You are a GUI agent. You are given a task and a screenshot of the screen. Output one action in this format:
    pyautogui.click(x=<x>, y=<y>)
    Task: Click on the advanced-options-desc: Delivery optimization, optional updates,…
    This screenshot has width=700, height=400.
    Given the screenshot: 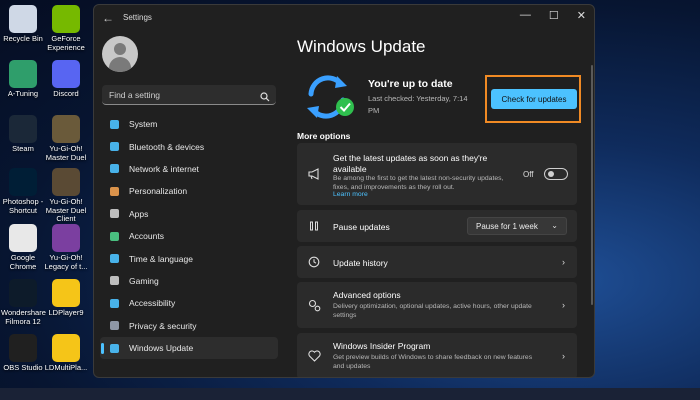 What is the action you would take?
    pyautogui.click(x=432, y=311)
    